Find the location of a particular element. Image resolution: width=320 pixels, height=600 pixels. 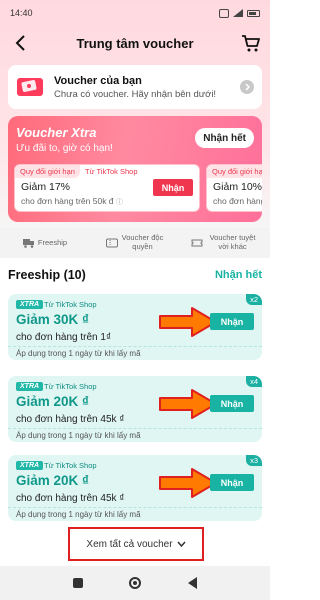

chevron-right-icon is located at coordinates (247, 87).